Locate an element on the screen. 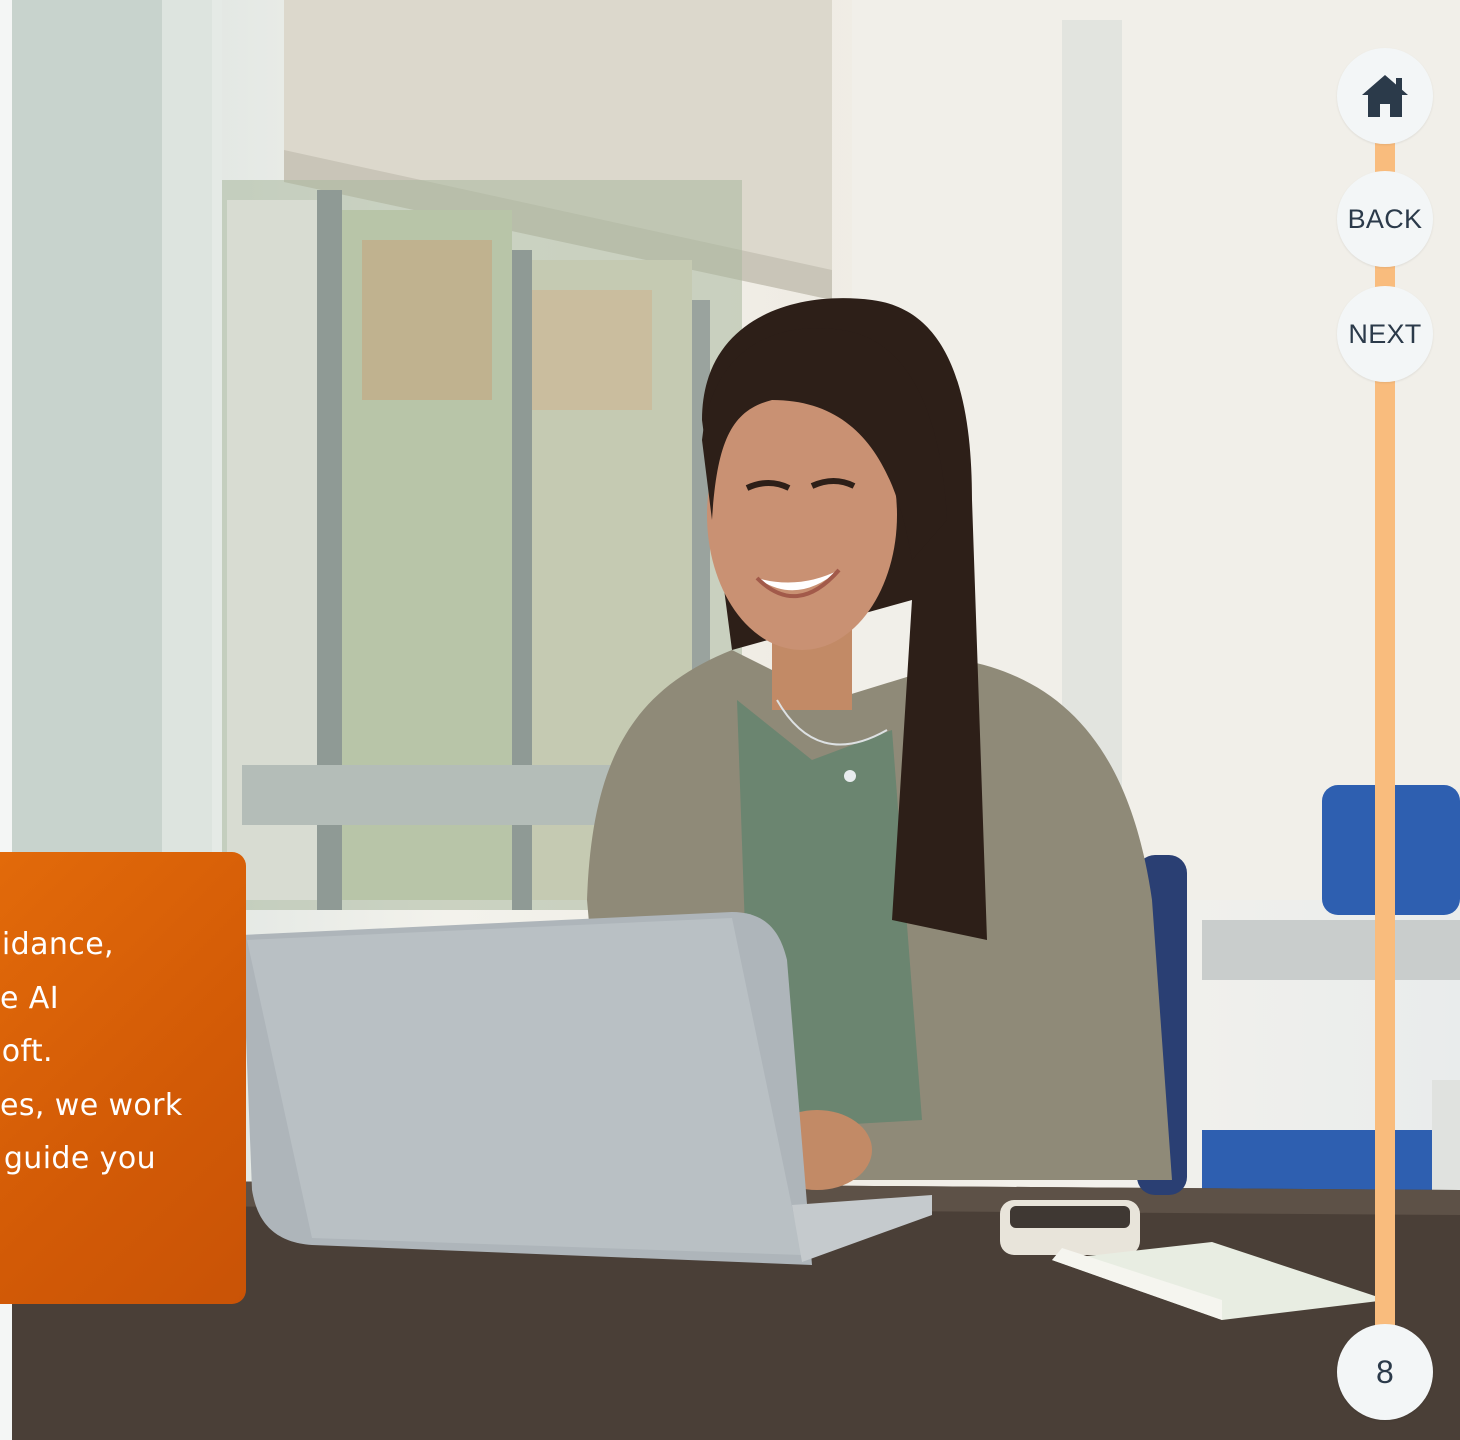  content-card: idance, e AI oft. es, we work guide you is located at coordinates (123, 1078).